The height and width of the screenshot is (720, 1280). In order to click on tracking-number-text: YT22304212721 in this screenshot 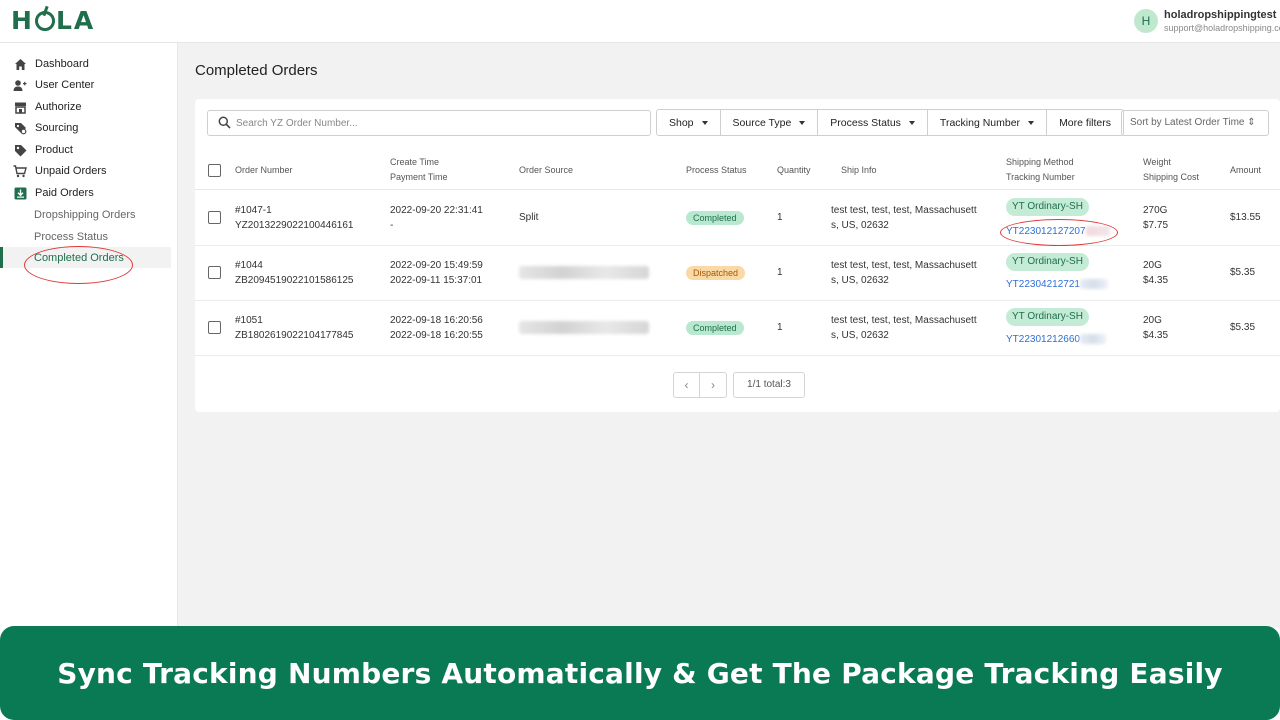, I will do `click(1043, 284)`.